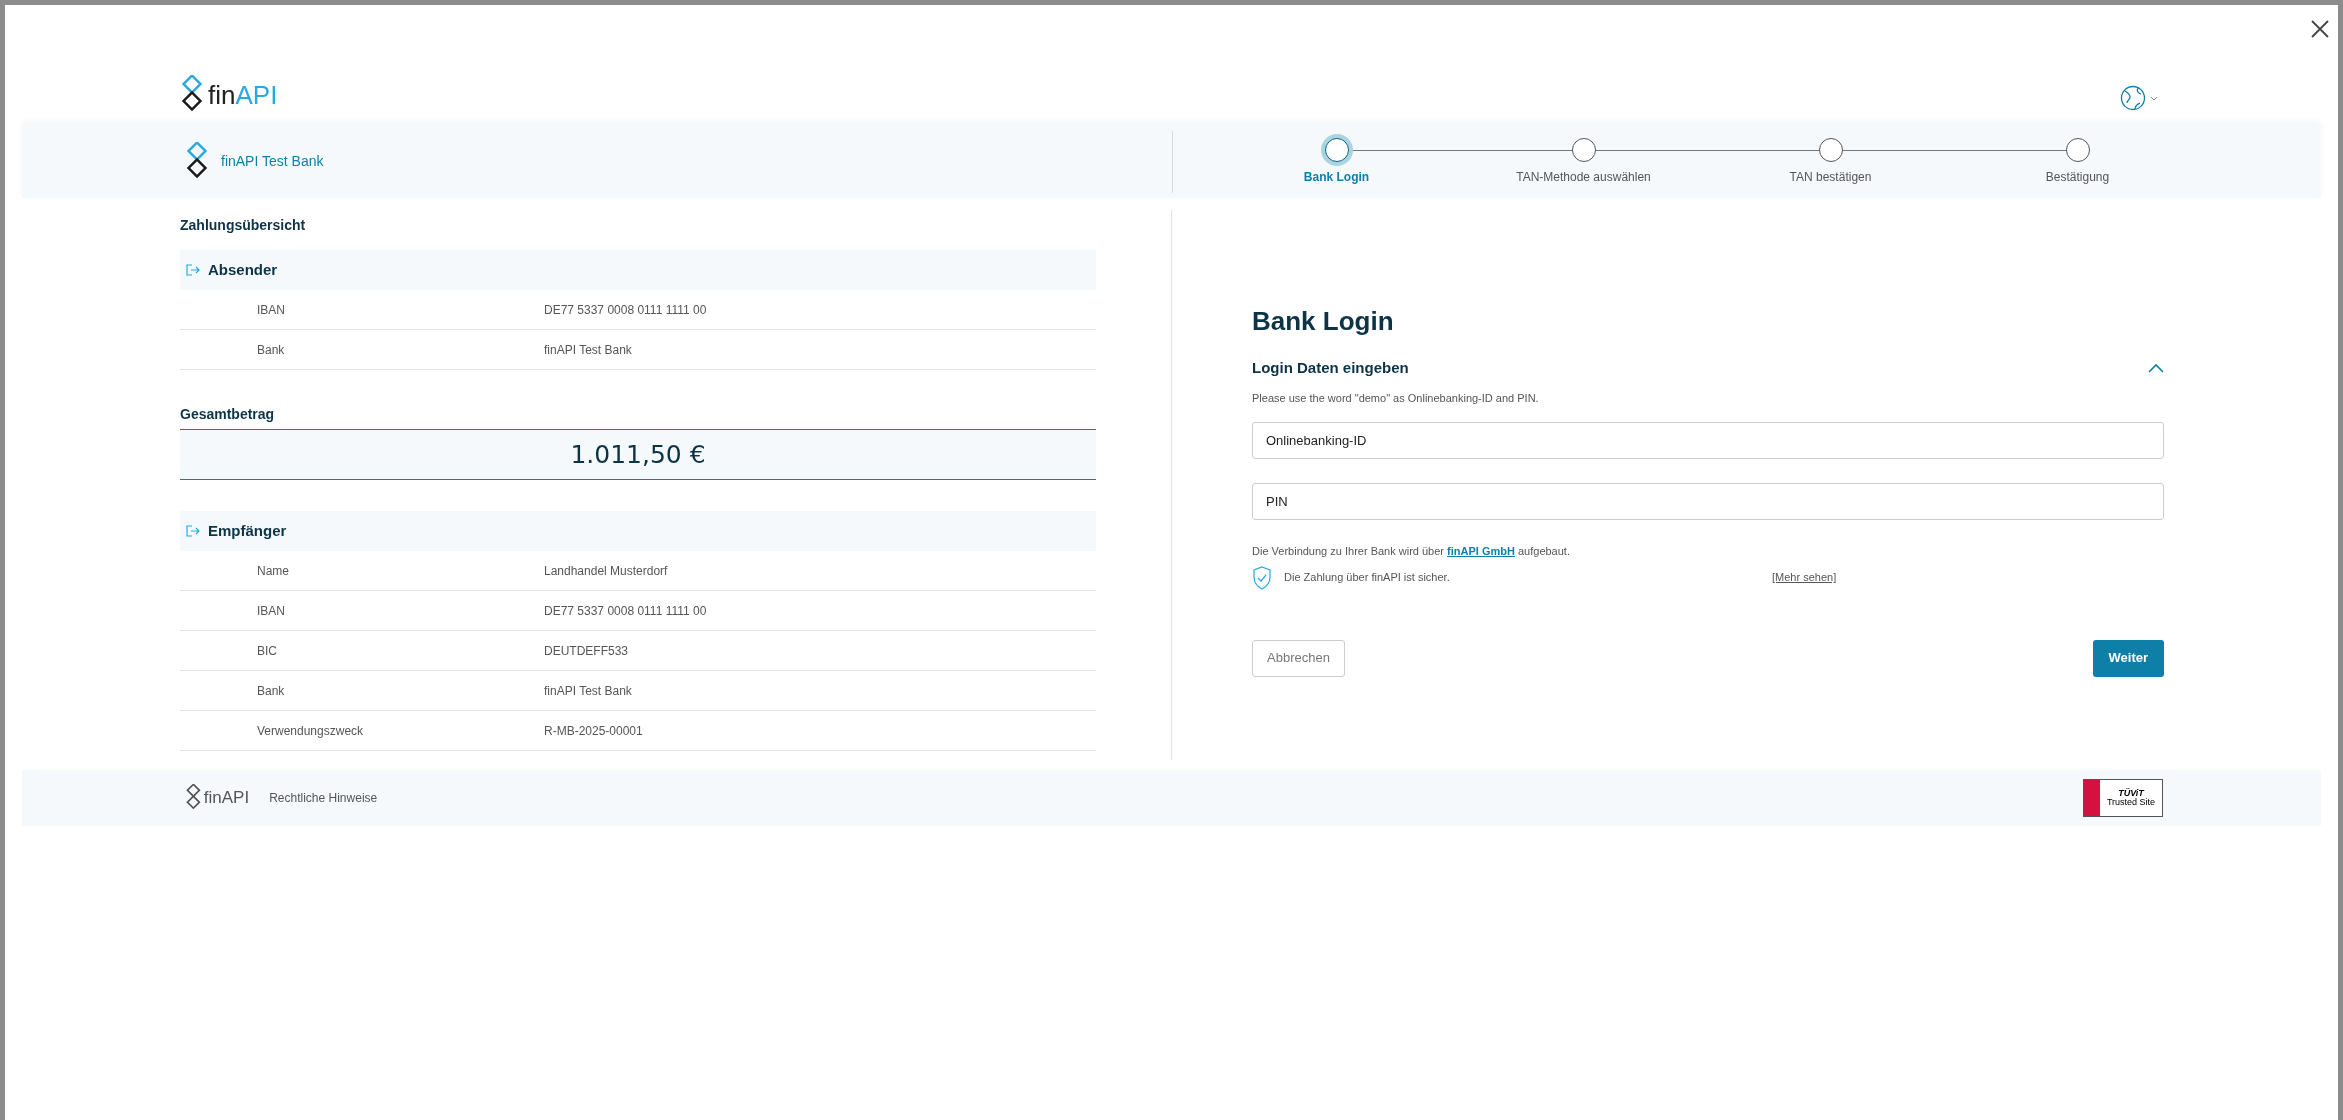 The image size is (2343, 1120). What do you see at coordinates (1708, 440) in the screenshot?
I see `login-field: Onlinebanking-ID` at bounding box center [1708, 440].